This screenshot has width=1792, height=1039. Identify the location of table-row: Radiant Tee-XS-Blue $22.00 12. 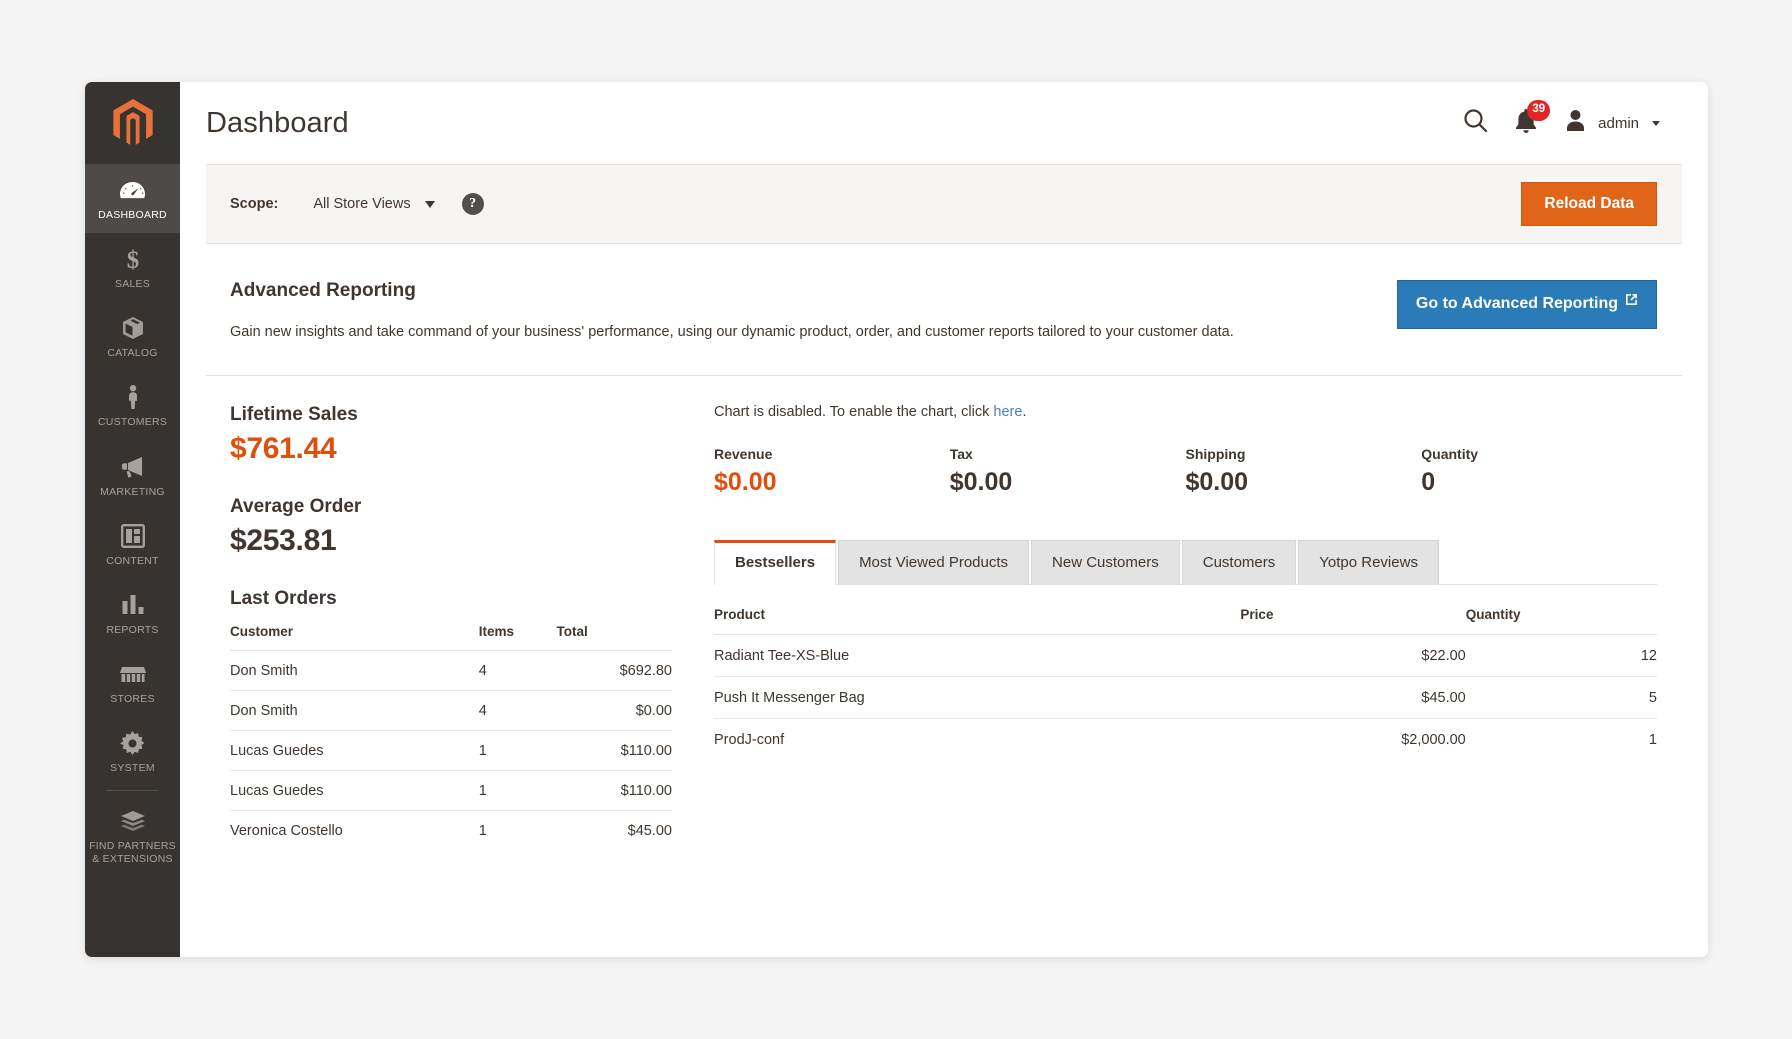
(1185, 656).